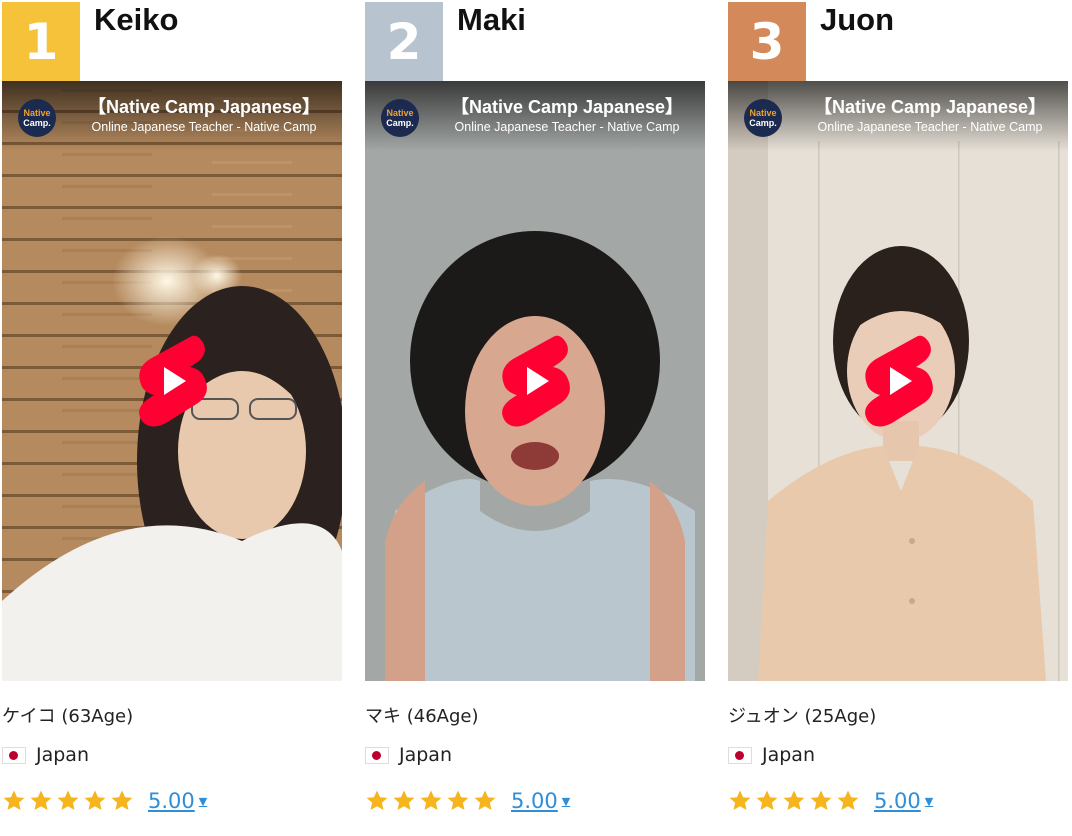 Image resolution: width=1072 pixels, height=836 pixels. Describe the element at coordinates (857, 20) in the screenshot. I see `teacher-name: Juon` at that location.